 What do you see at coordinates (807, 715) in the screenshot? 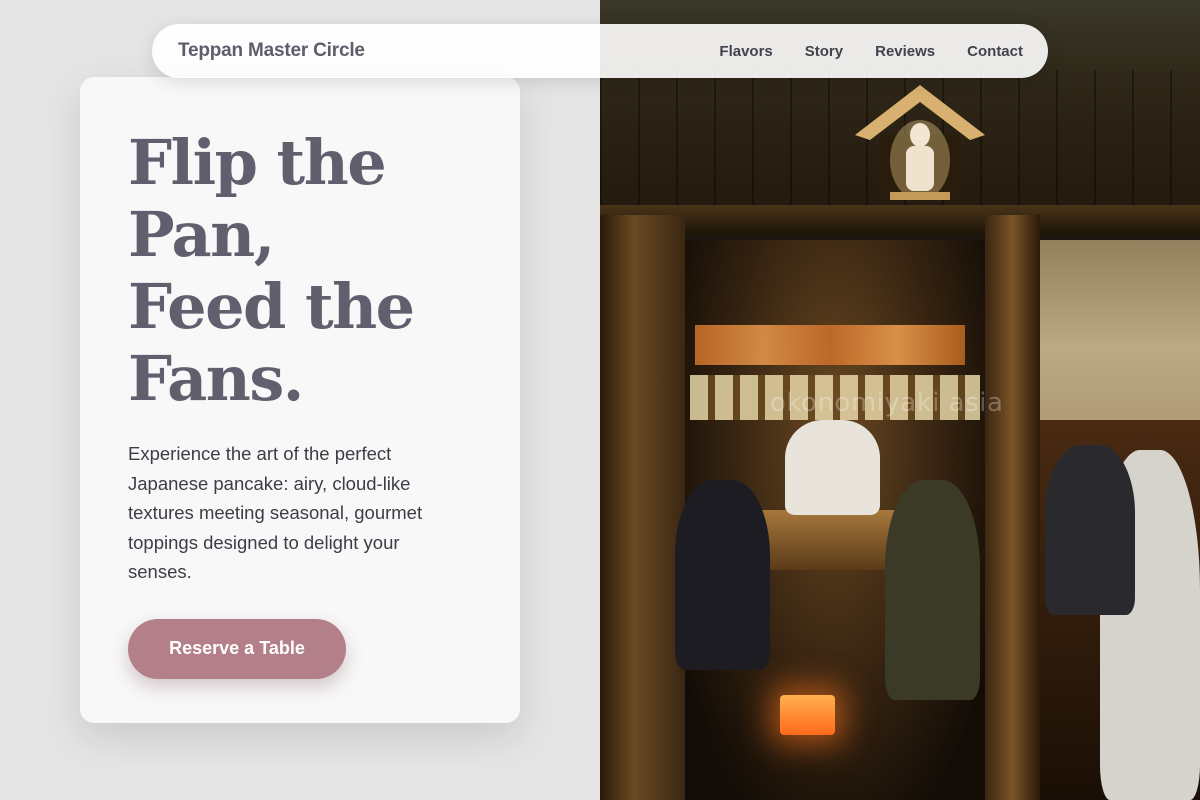
I see `photo-heater` at bounding box center [807, 715].